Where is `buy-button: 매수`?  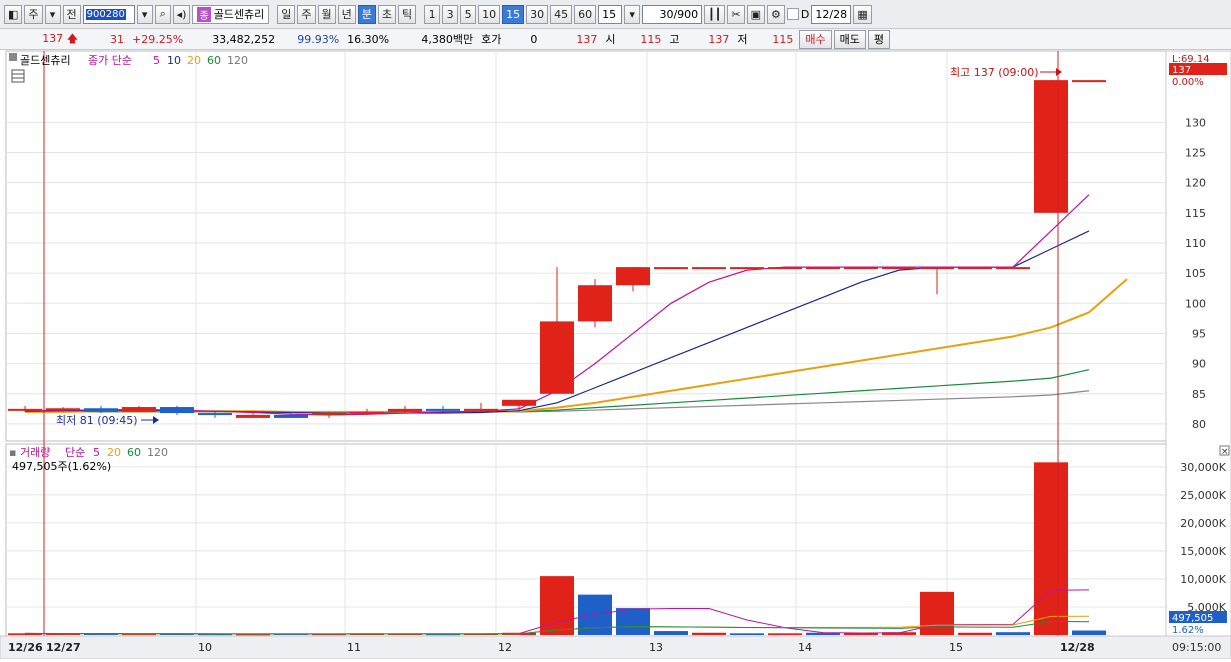 buy-button: 매수 is located at coordinates (815, 39).